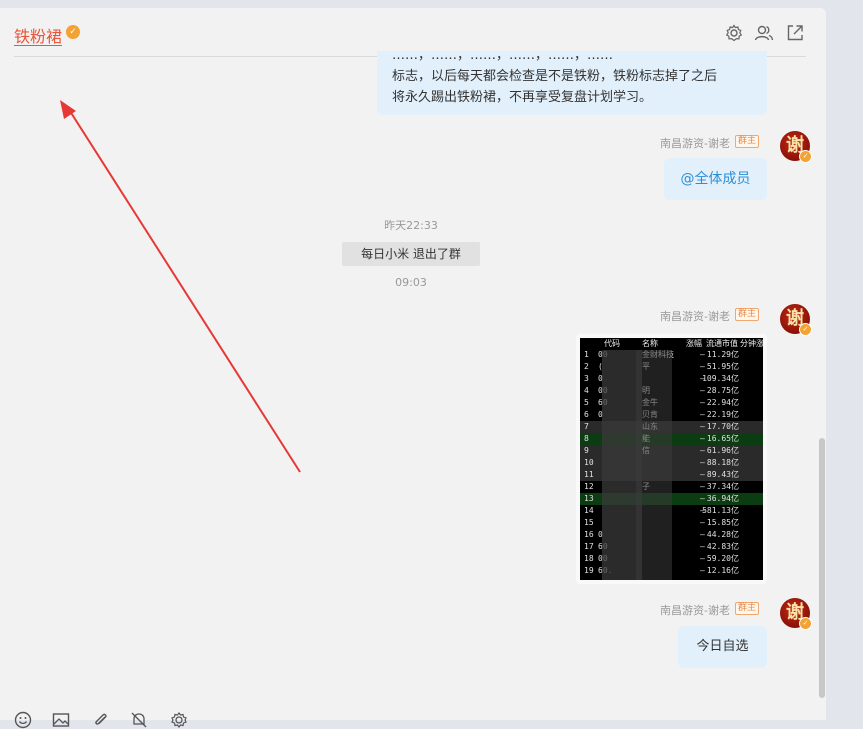 The height and width of the screenshot is (729, 863). I want to click on message-text-line: 标志，以后每天都会检查是不是铁粉，铁粉标志掉了之后, so click(555, 76).